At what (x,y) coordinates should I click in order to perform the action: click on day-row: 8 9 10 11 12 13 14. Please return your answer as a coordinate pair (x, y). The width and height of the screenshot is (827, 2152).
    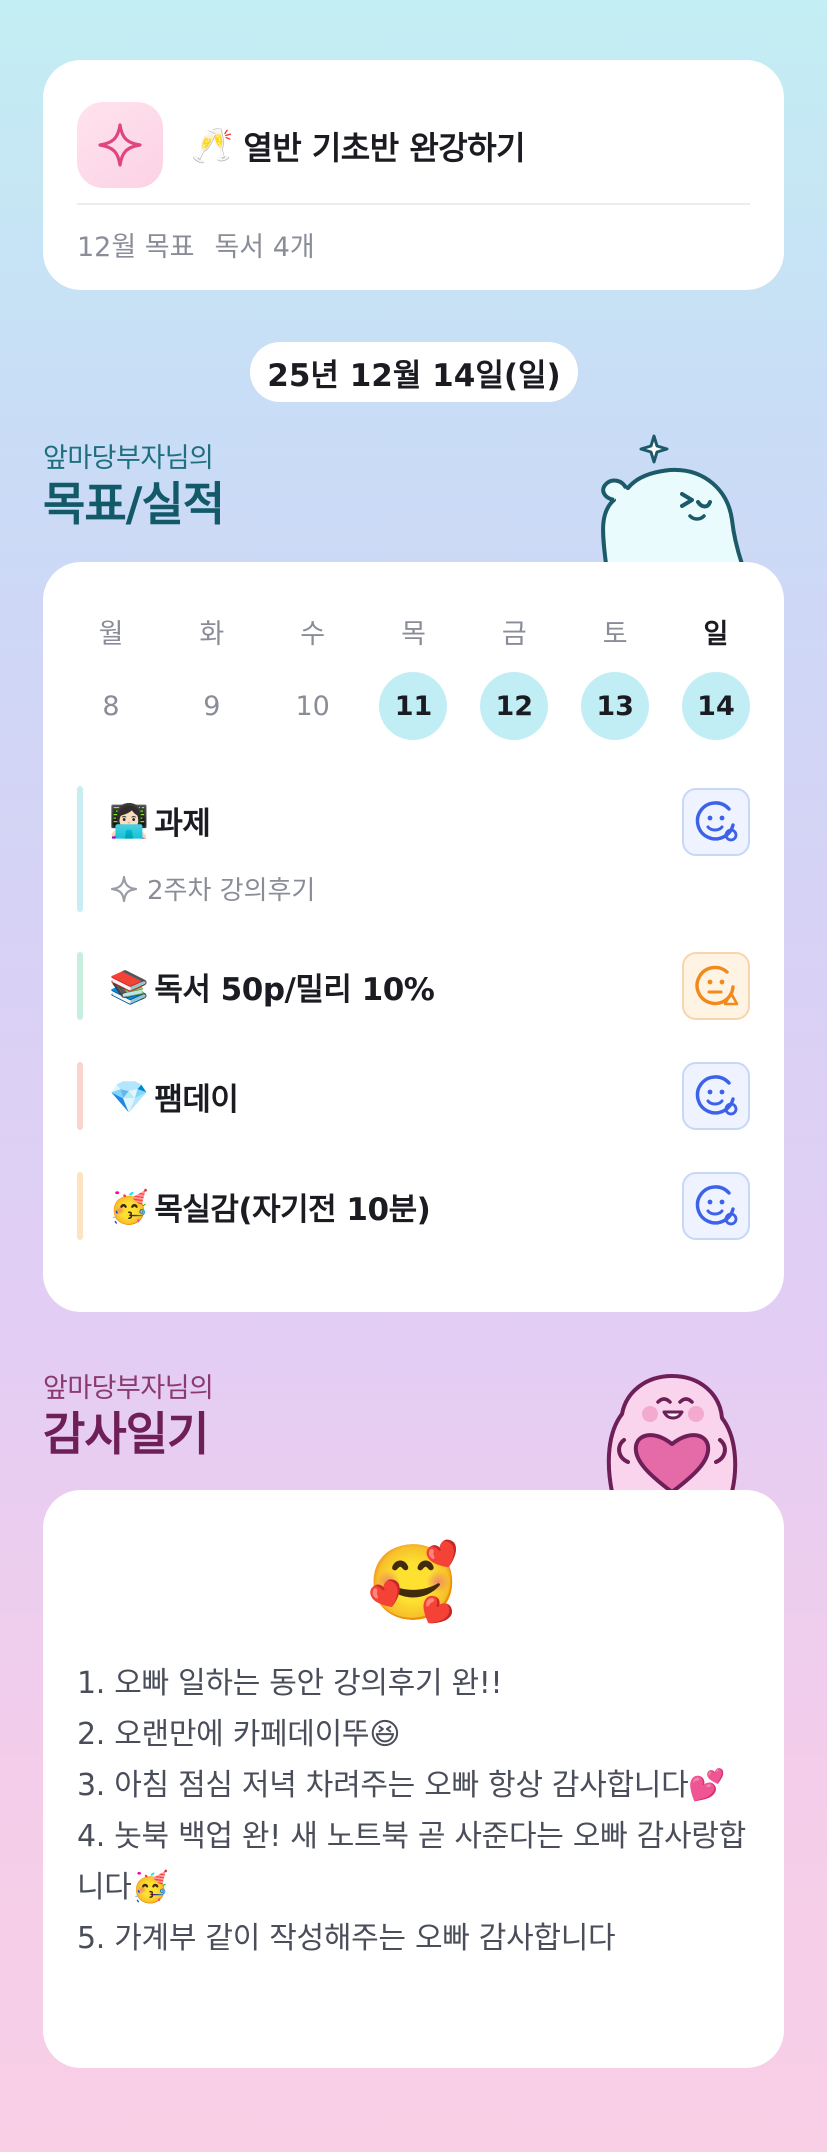
    Looking at the image, I should click on (413, 706).